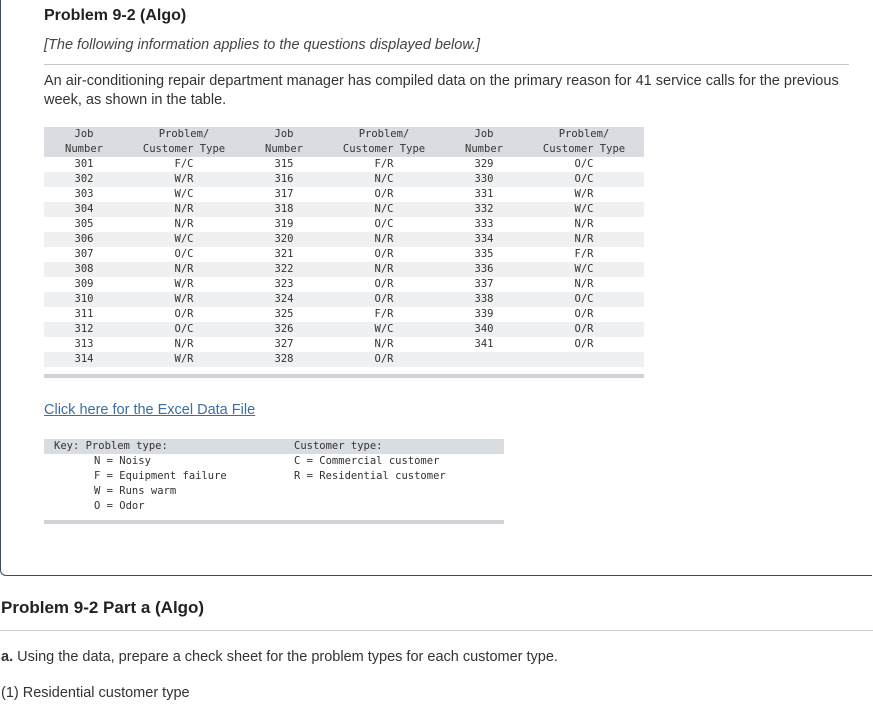 The image size is (873, 706). What do you see at coordinates (84, 141) in the screenshot?
I see `header-job-number-1: Job Number` at bounding box center [84, 141].